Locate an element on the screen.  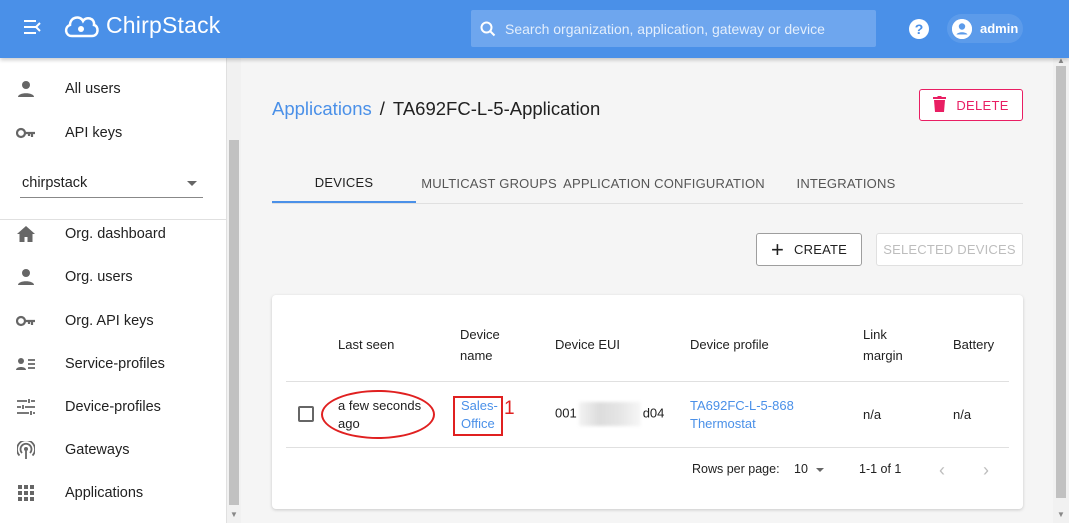
delete-application-button: DELETE is located at coordinates (971, 105).